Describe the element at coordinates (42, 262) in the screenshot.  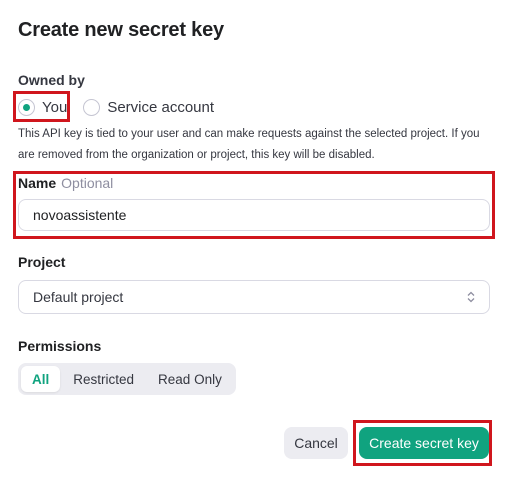
I see `project-label: Project` at that location.